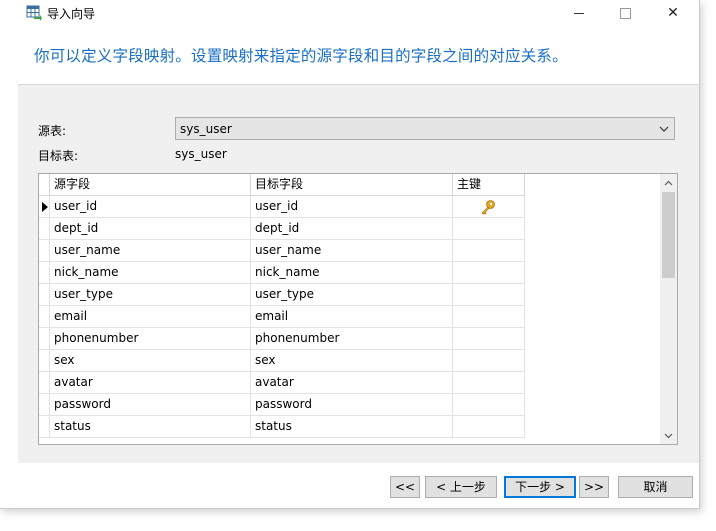 The height and width of the screenshot is (531, 716). I want to click on cancel-button: 取消, so click(655, 487).